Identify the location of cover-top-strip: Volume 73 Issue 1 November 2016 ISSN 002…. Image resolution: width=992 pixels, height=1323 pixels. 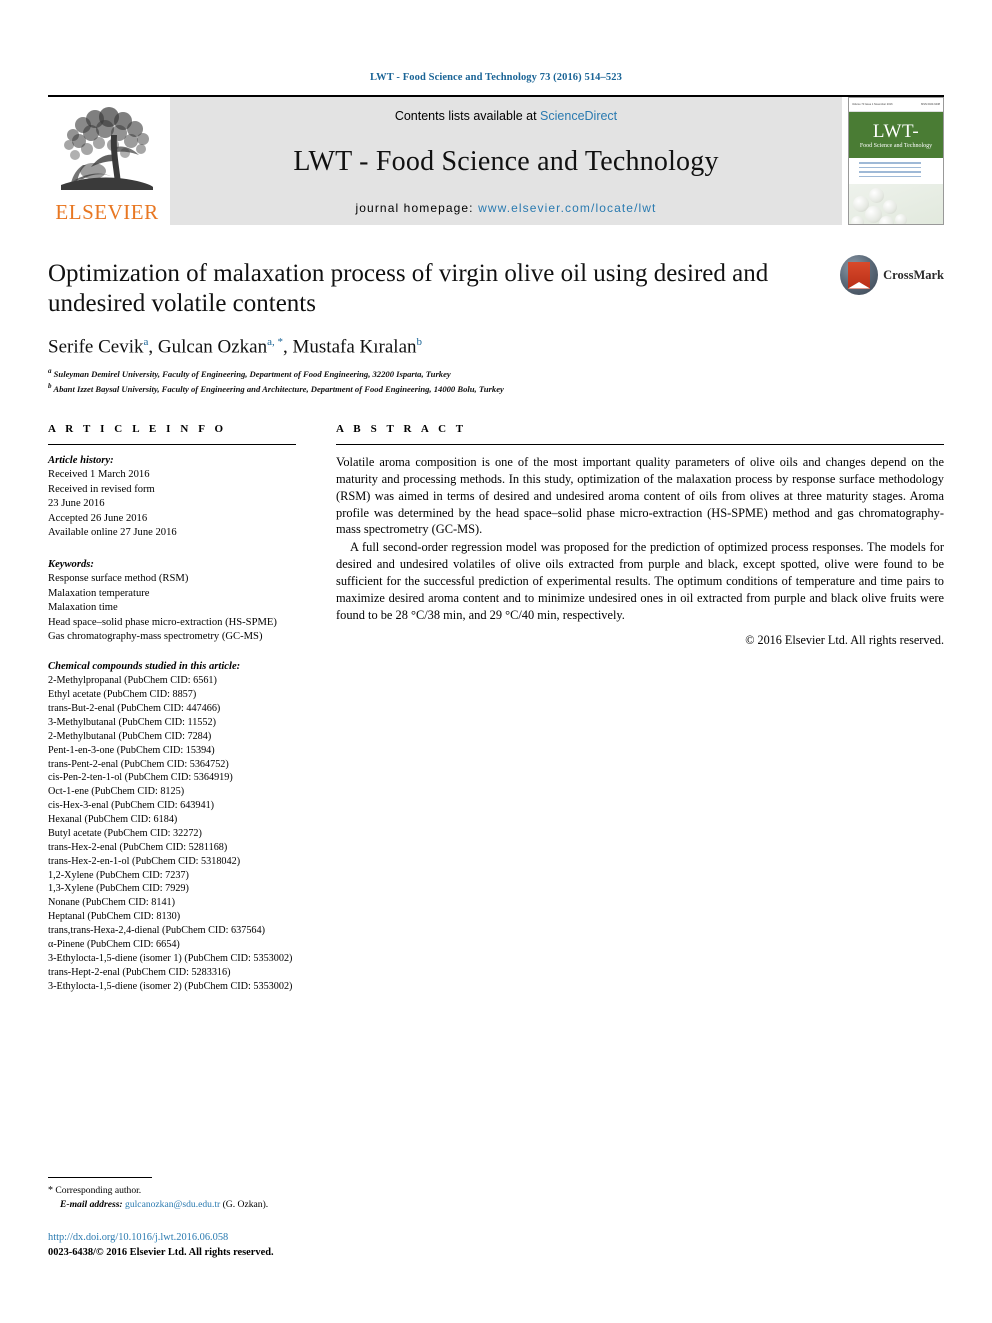
(896, 105).